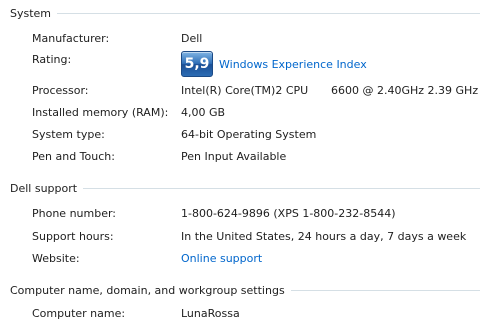  I want to click on website-value: Online support, so click(330, 258).